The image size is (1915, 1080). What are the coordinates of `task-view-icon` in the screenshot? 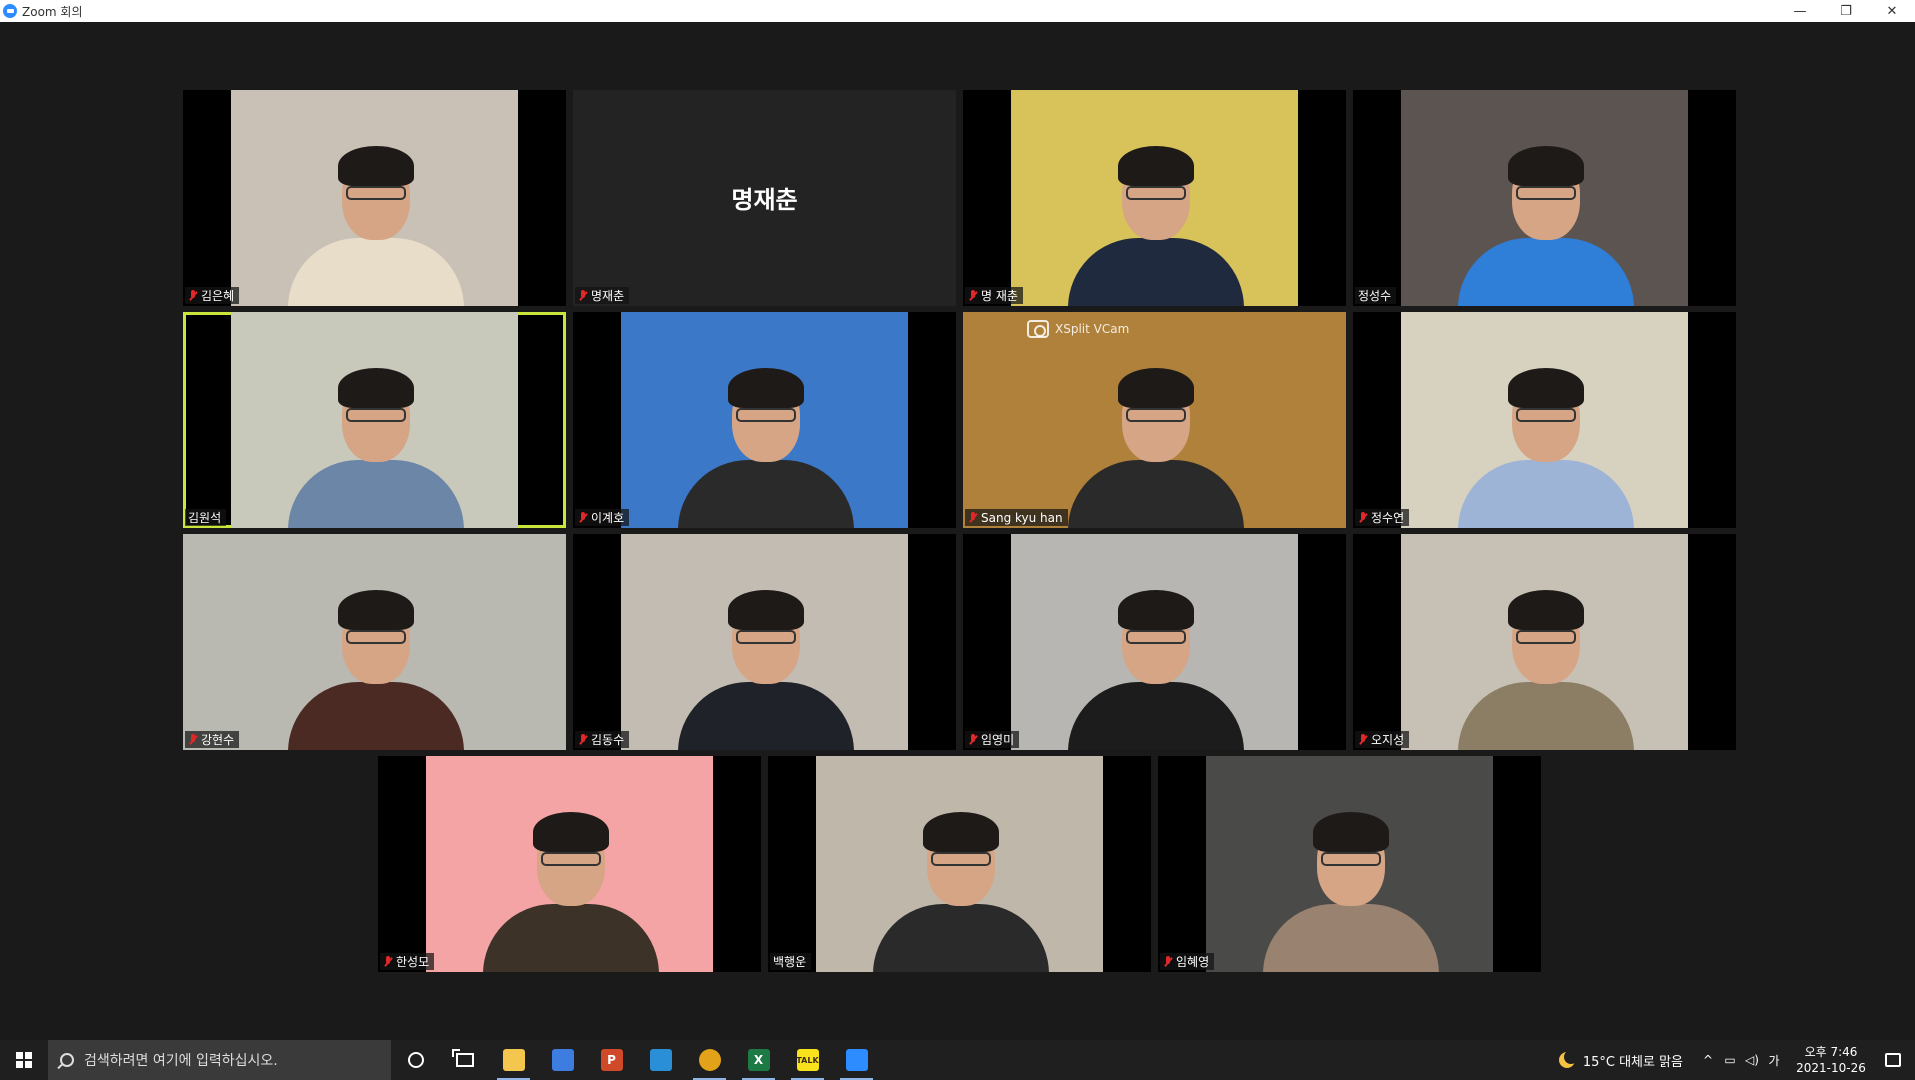 It's located at (462, 1058).